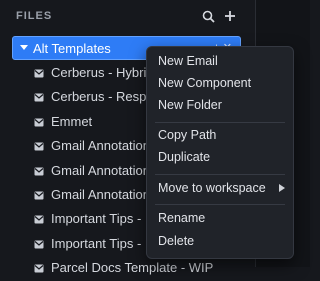  I want to click on menu-item-delete: Delete, so click(220, 242).